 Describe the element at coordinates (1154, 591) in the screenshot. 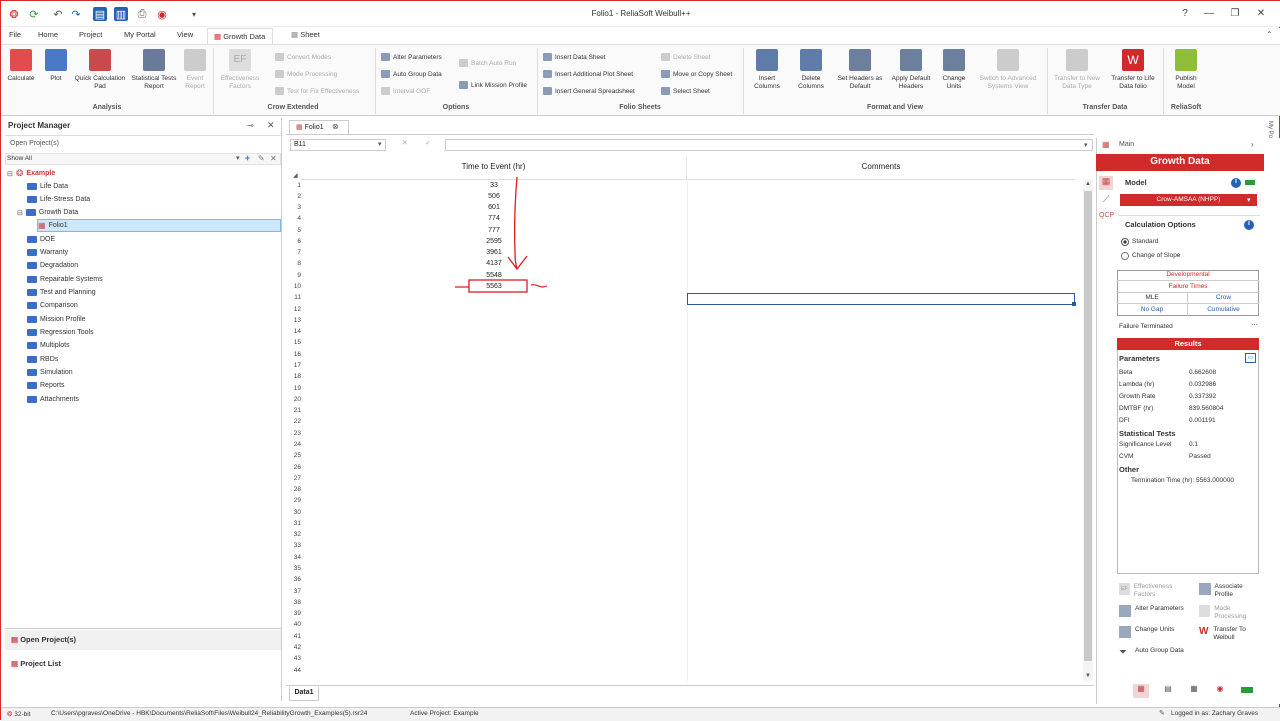

I see `action-effectiveness-factors: EF Effectiveness Factors` at that location.